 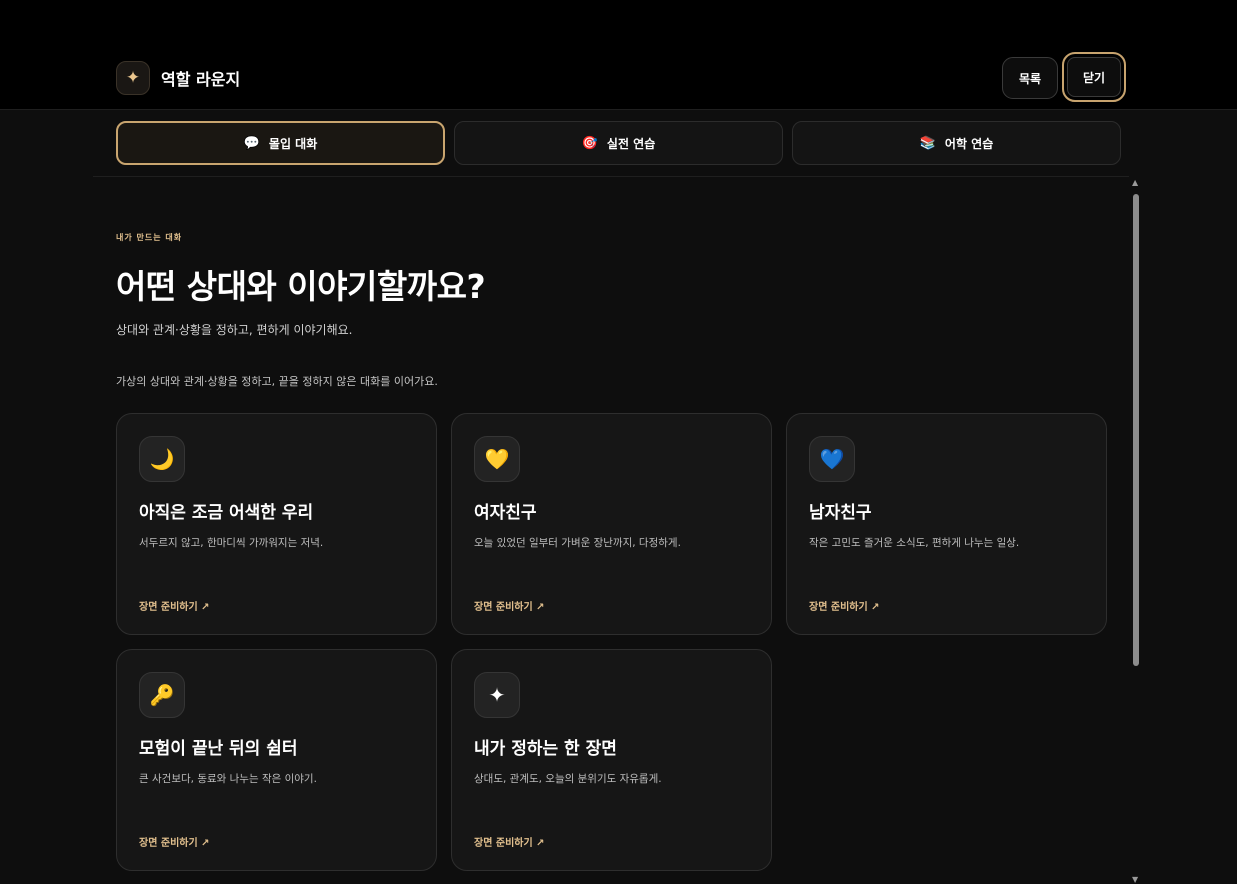 I want to click on app-title: 역할 라운지, so click(x=201, y=79).